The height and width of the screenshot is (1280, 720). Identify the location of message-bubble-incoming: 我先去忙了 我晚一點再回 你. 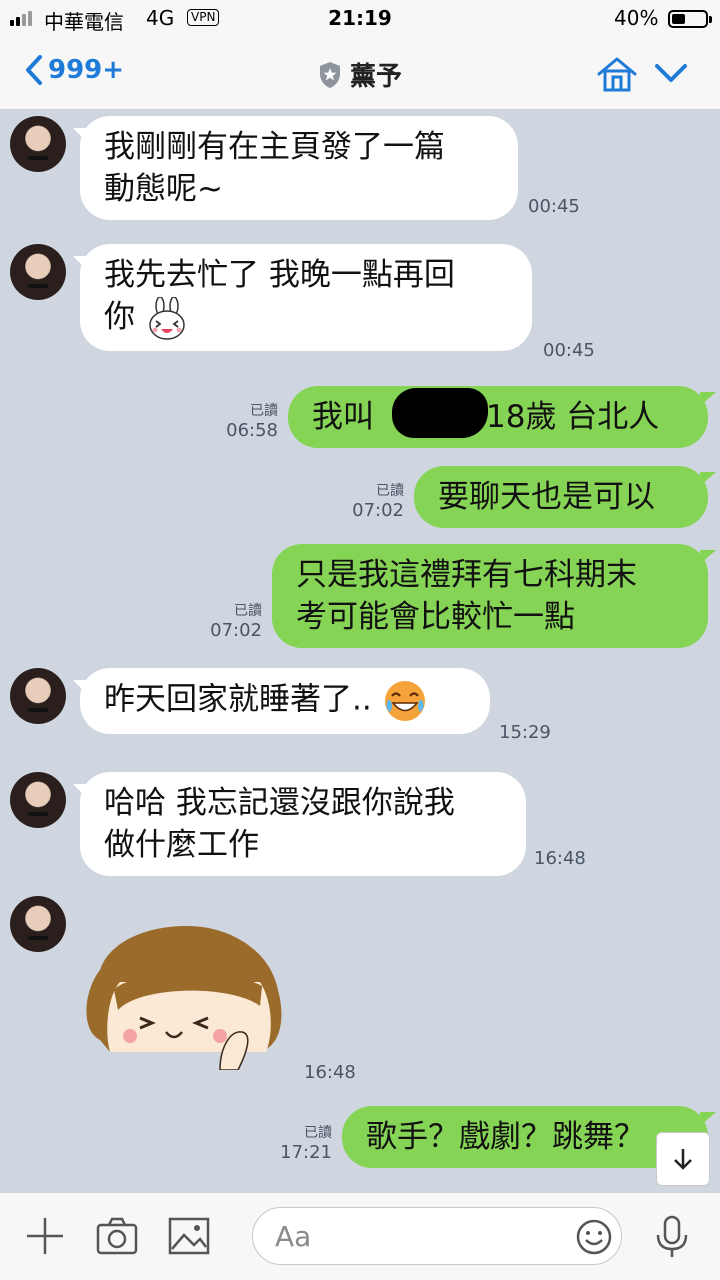
(302, 297).